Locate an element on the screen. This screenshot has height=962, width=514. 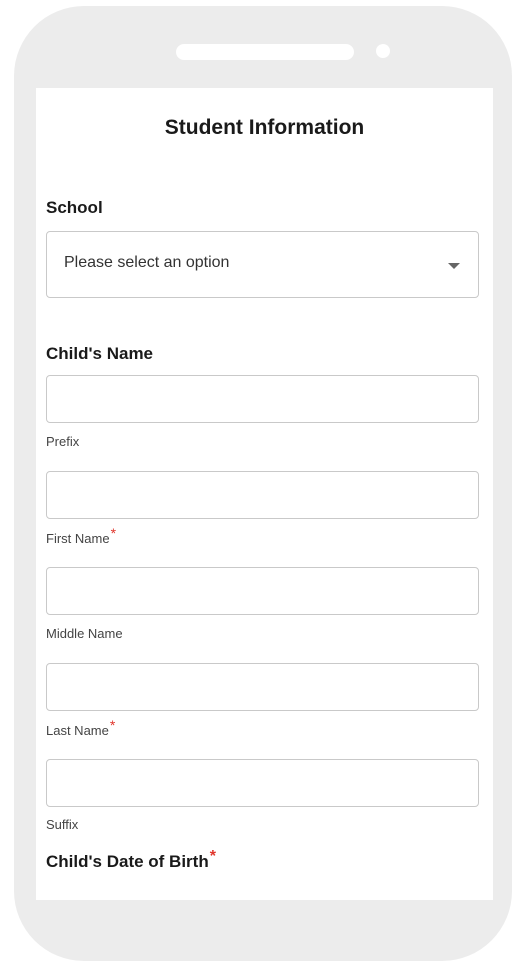
caret-down-icon is located at coordinates (454, 266).